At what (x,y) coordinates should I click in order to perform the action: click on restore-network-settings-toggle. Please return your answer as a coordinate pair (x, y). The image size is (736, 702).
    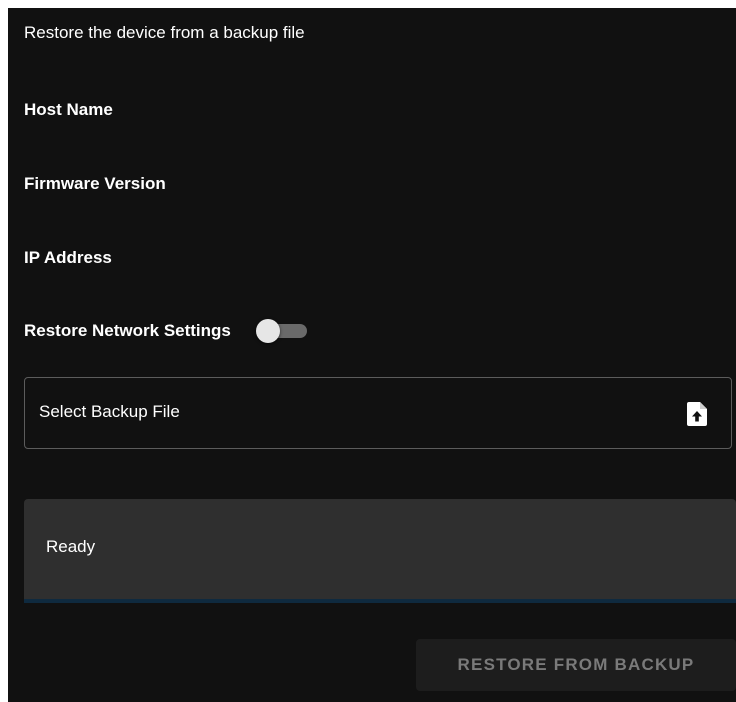
    Looking at the image, I should click on (282, 331).